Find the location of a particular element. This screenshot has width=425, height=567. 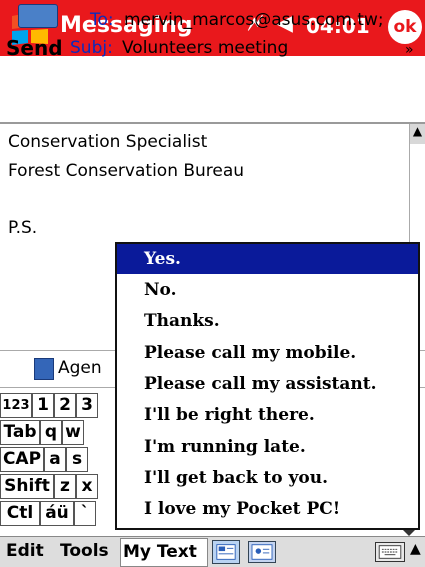

key-3: 3 is located at coordinates (87, 405).